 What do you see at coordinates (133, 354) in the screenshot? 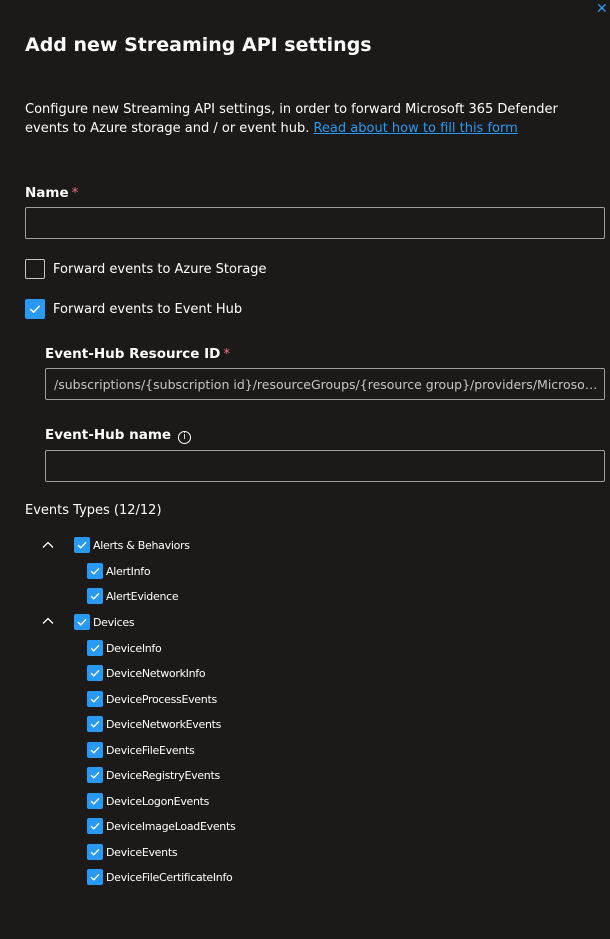
I see `eventhub-resource-id-label-text: Event-Hub Resource ID` at bounding box center [133, 354].